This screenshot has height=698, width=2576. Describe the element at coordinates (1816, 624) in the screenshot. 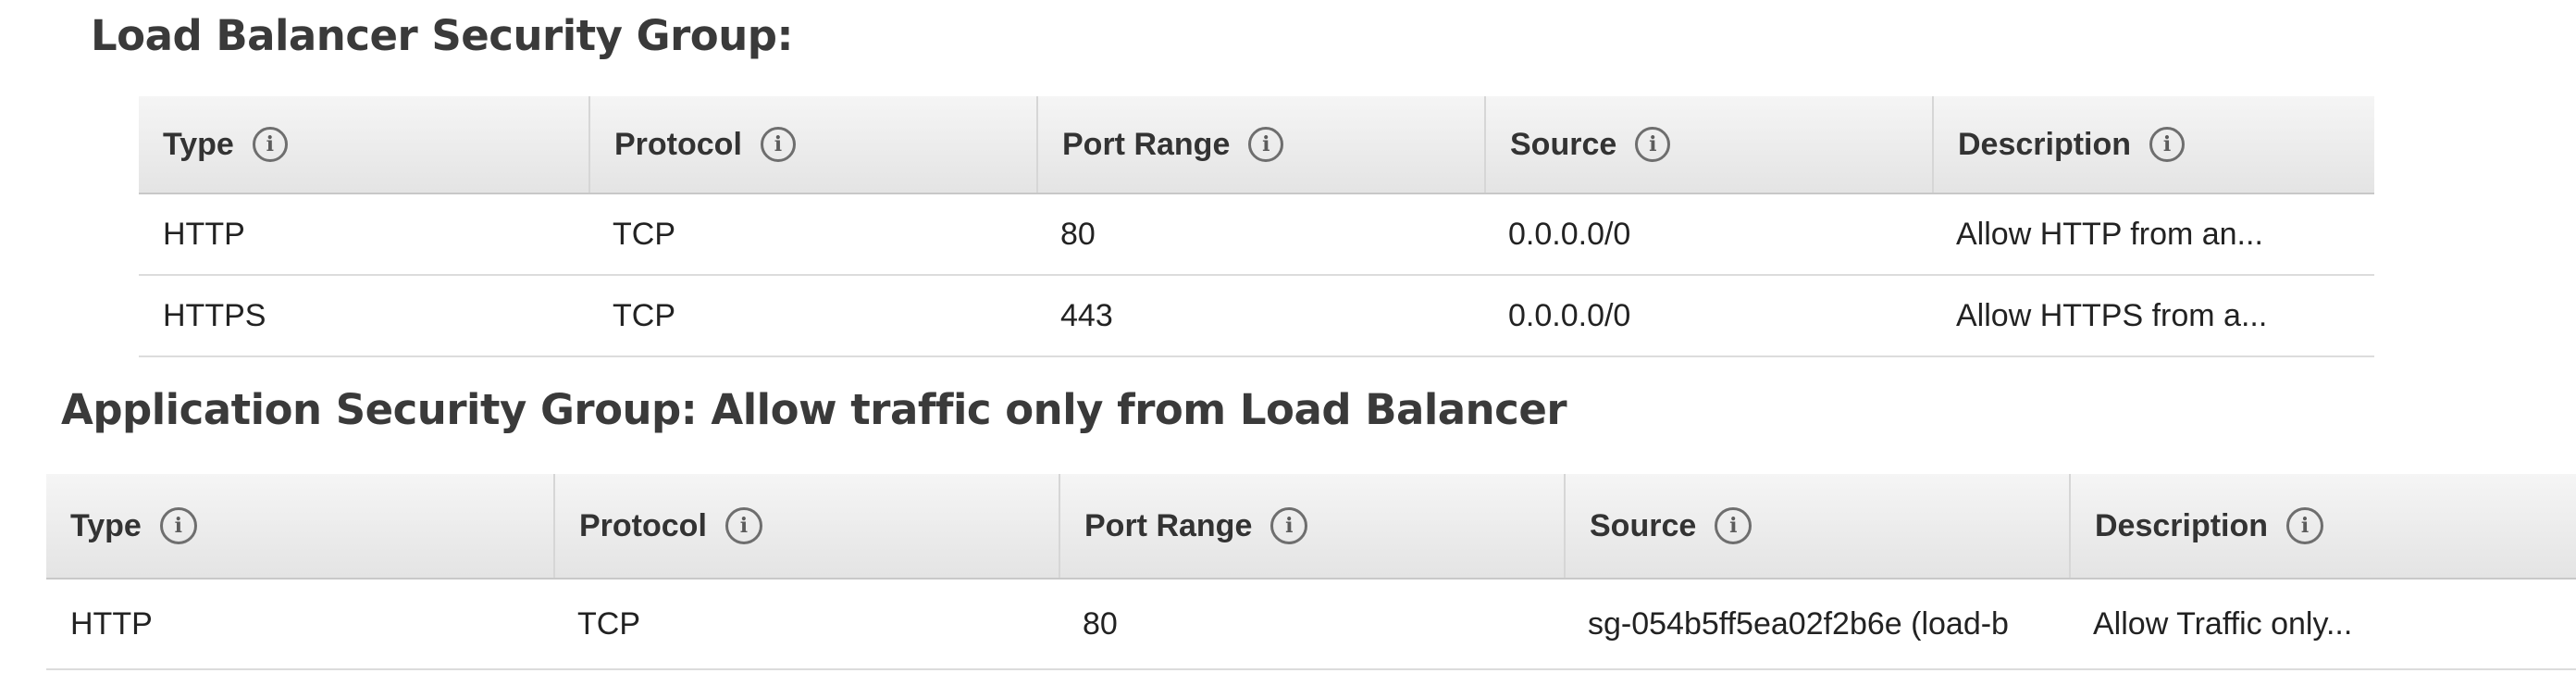

I see `cell-source: sg-054b5ff5ea02f2b6e (load-b` at that location.